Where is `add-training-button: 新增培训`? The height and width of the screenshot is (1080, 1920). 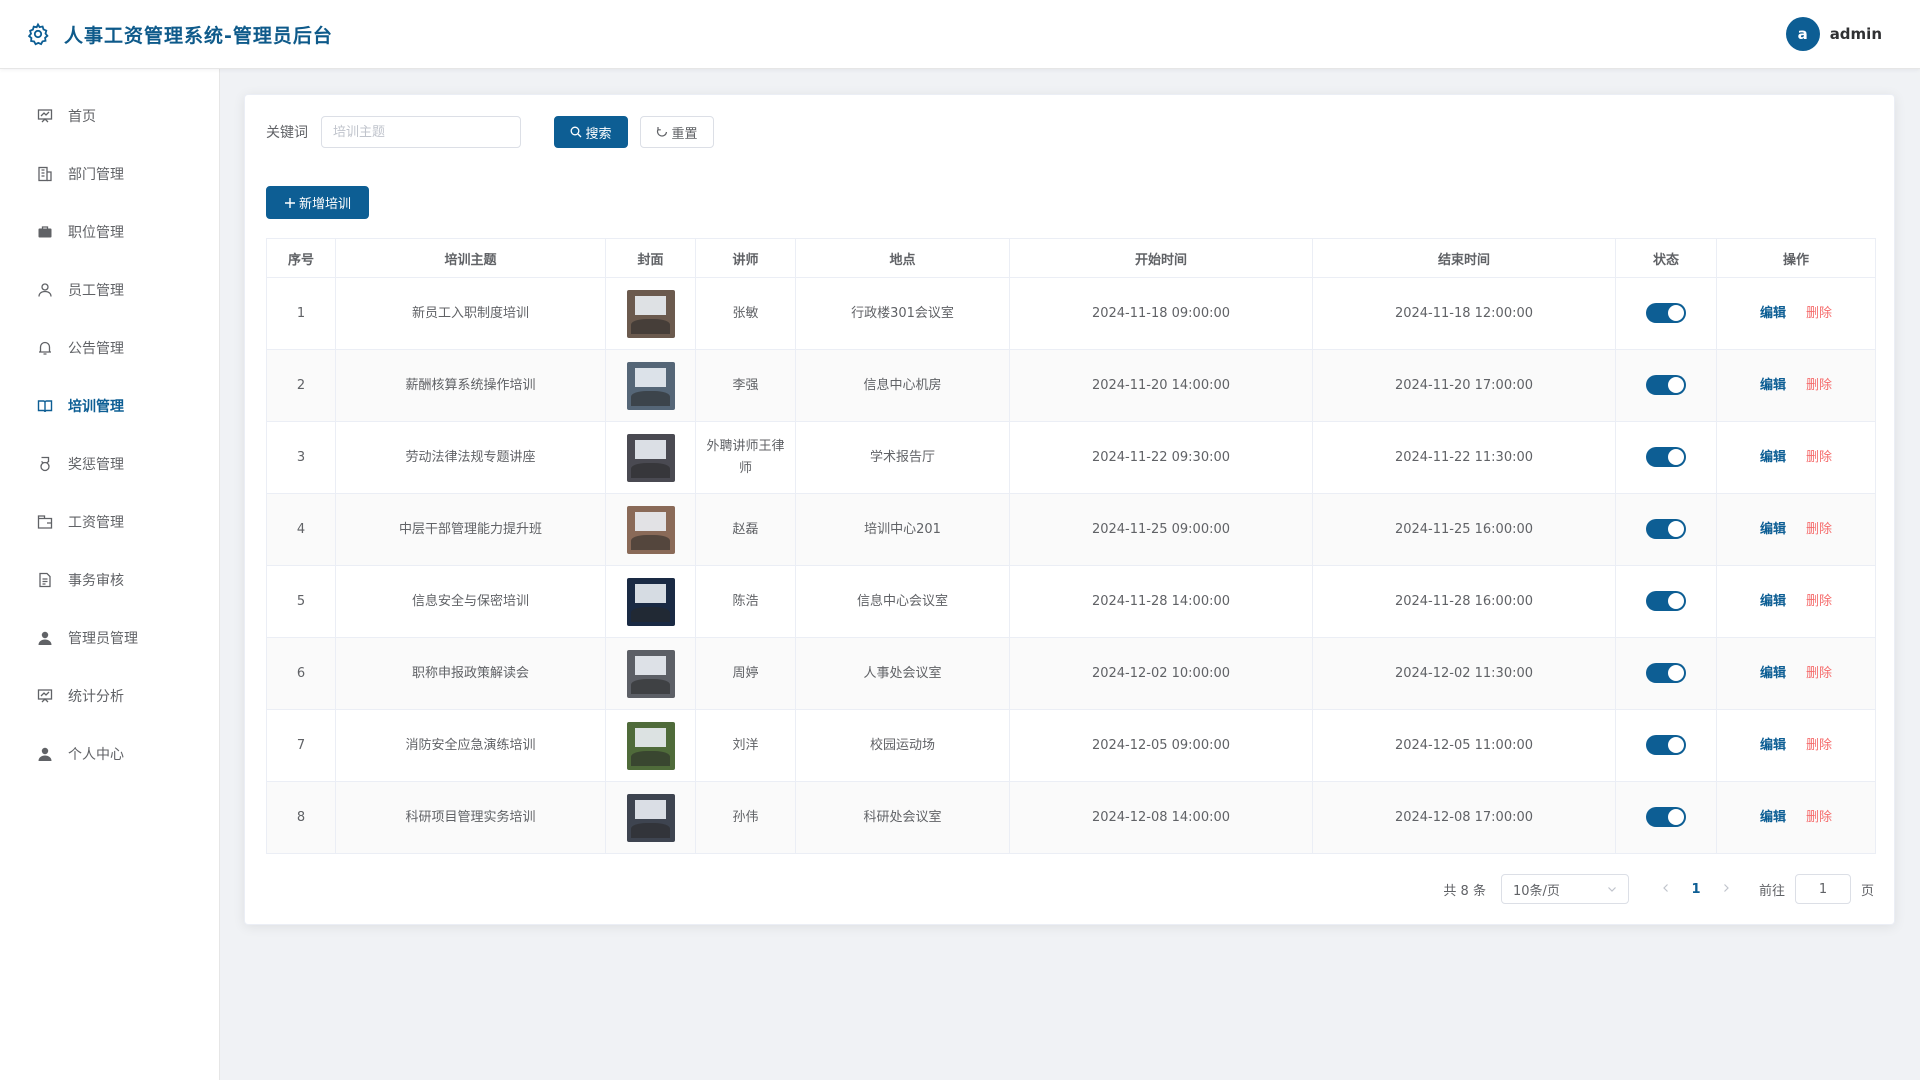
add-training-button: 新增培训 is located at coordinates (317, 202).